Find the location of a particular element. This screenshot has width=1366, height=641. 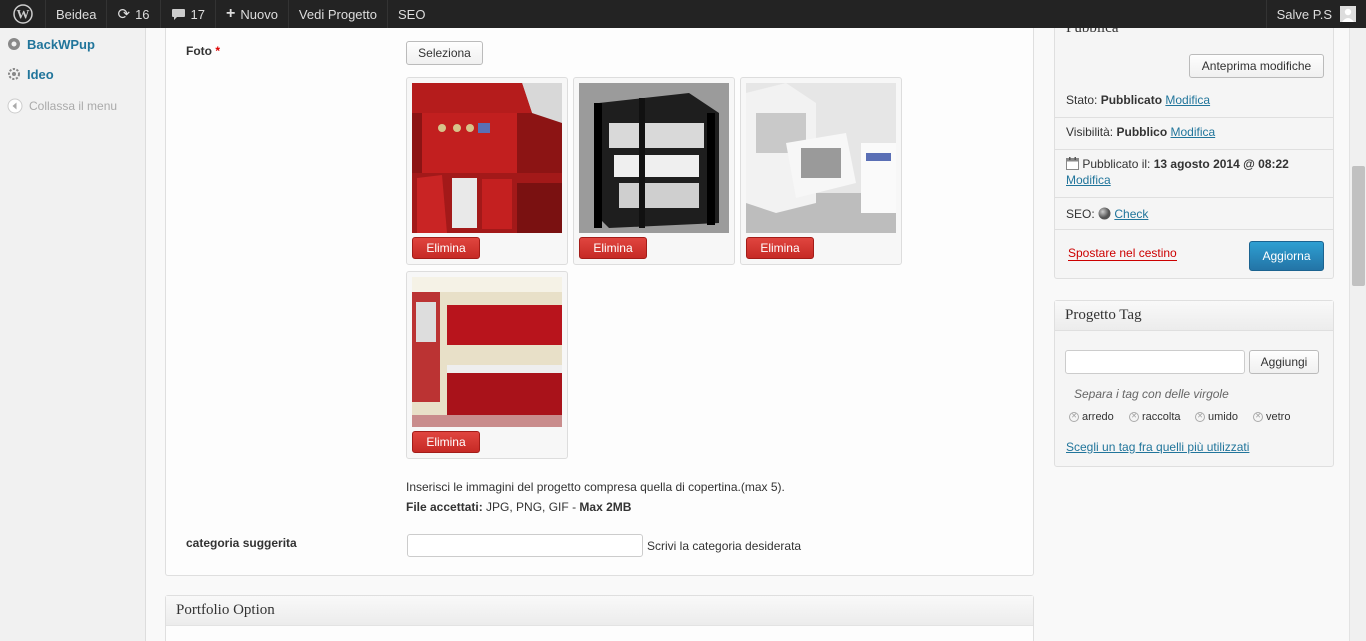

calendar-icon is located at coordinates (1072, 163).